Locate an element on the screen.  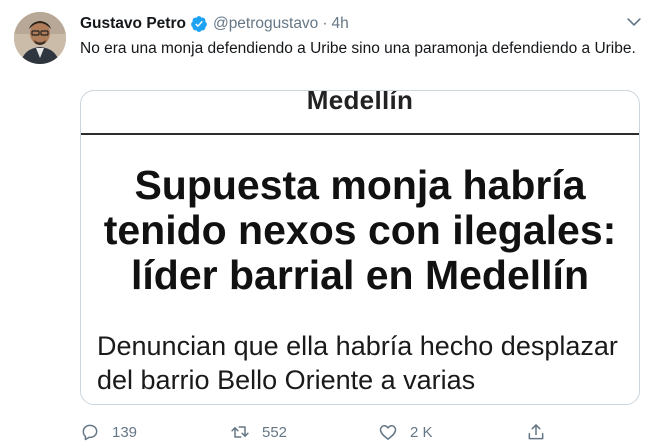
tweet-actions: 139 552 2 K is located at coordinates (320, 432).